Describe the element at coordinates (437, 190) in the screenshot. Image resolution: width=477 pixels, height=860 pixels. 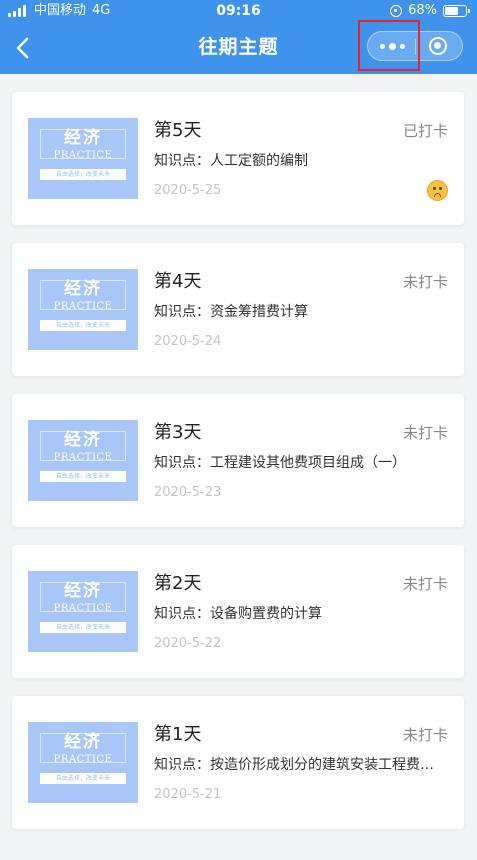
I see `sad-face-icon` at that location.